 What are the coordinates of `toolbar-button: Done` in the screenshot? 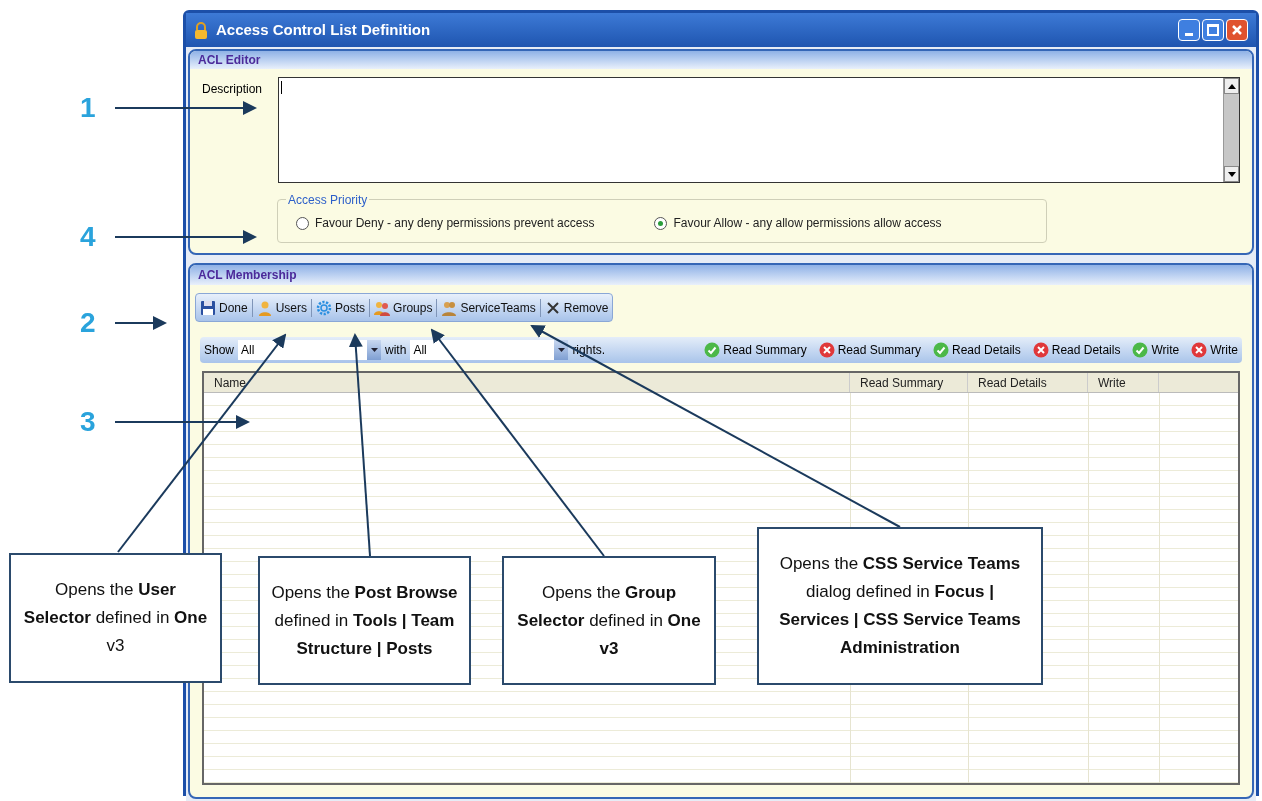 It's located at (224, 307).